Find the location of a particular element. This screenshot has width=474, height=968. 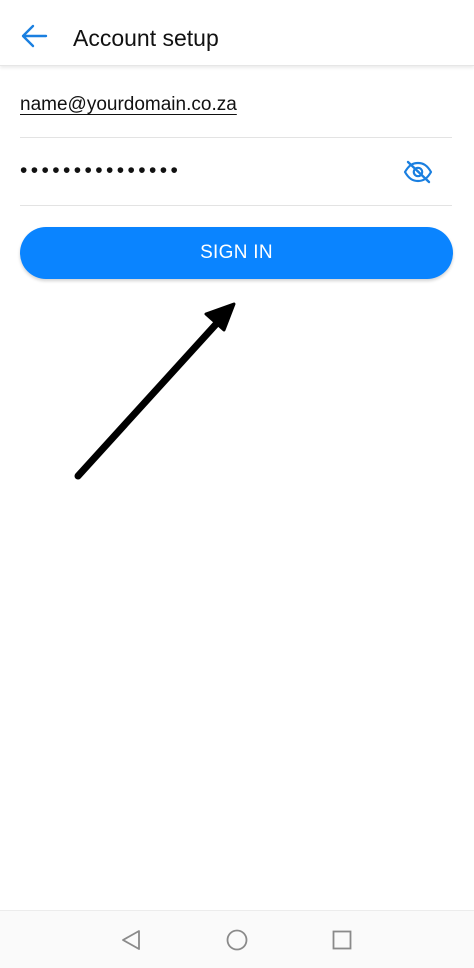

password-visibility-toggle is located at coordinates (418, 172).